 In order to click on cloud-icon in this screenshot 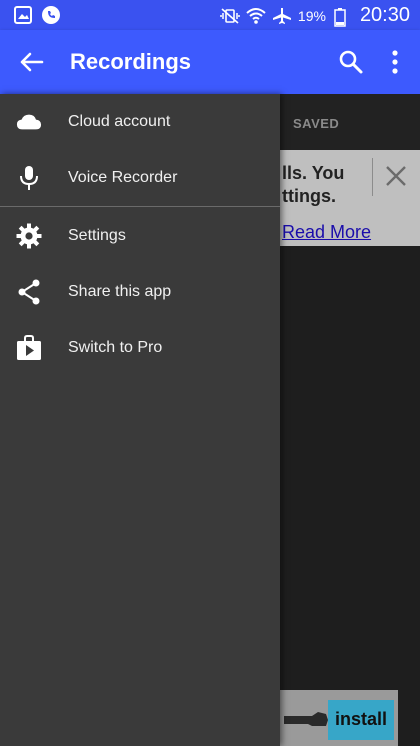, I will do `click(29, 122)`.